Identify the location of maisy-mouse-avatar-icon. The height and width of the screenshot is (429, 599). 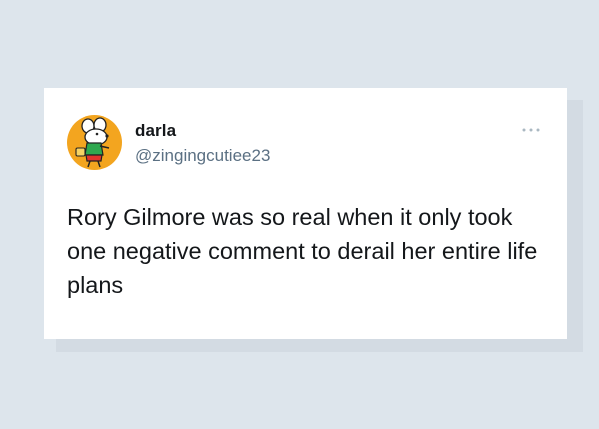
(92, 142).